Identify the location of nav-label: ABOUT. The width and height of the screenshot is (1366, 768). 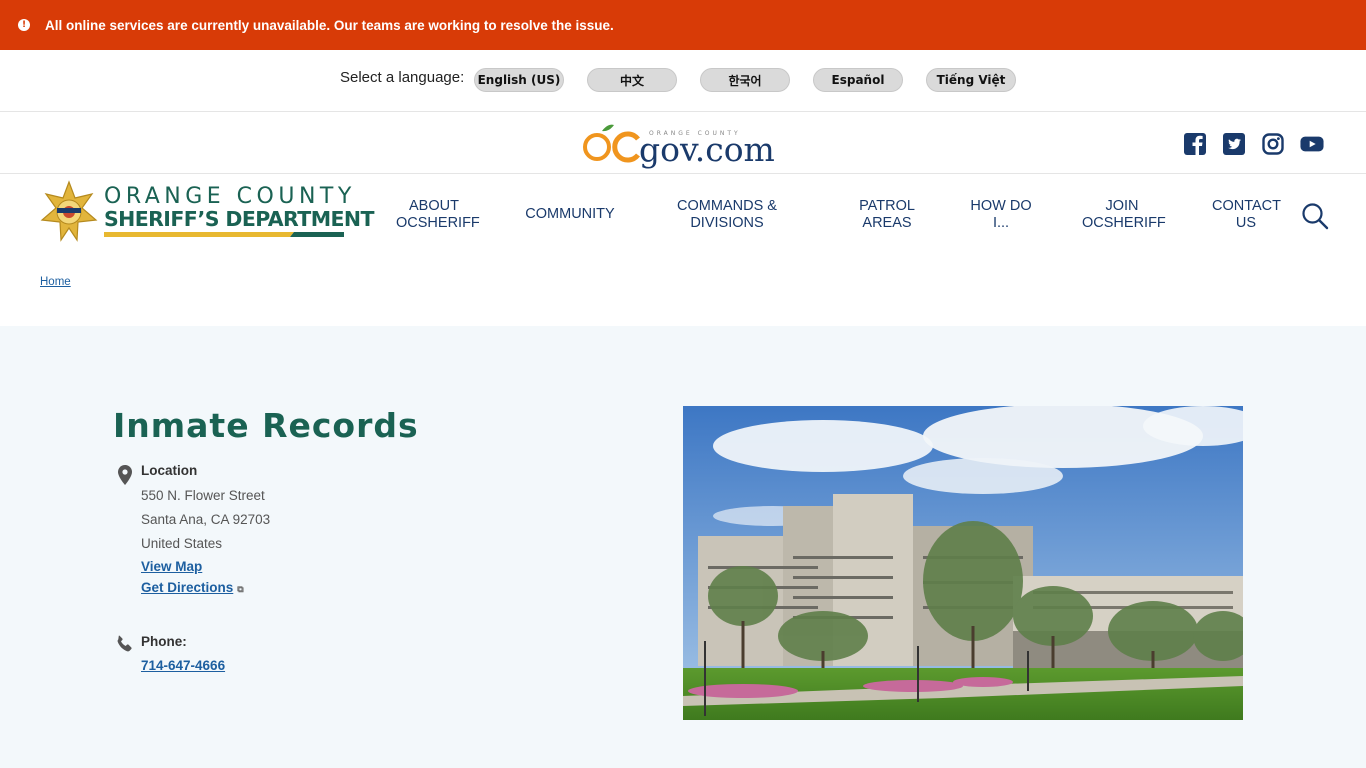
(434, 206).